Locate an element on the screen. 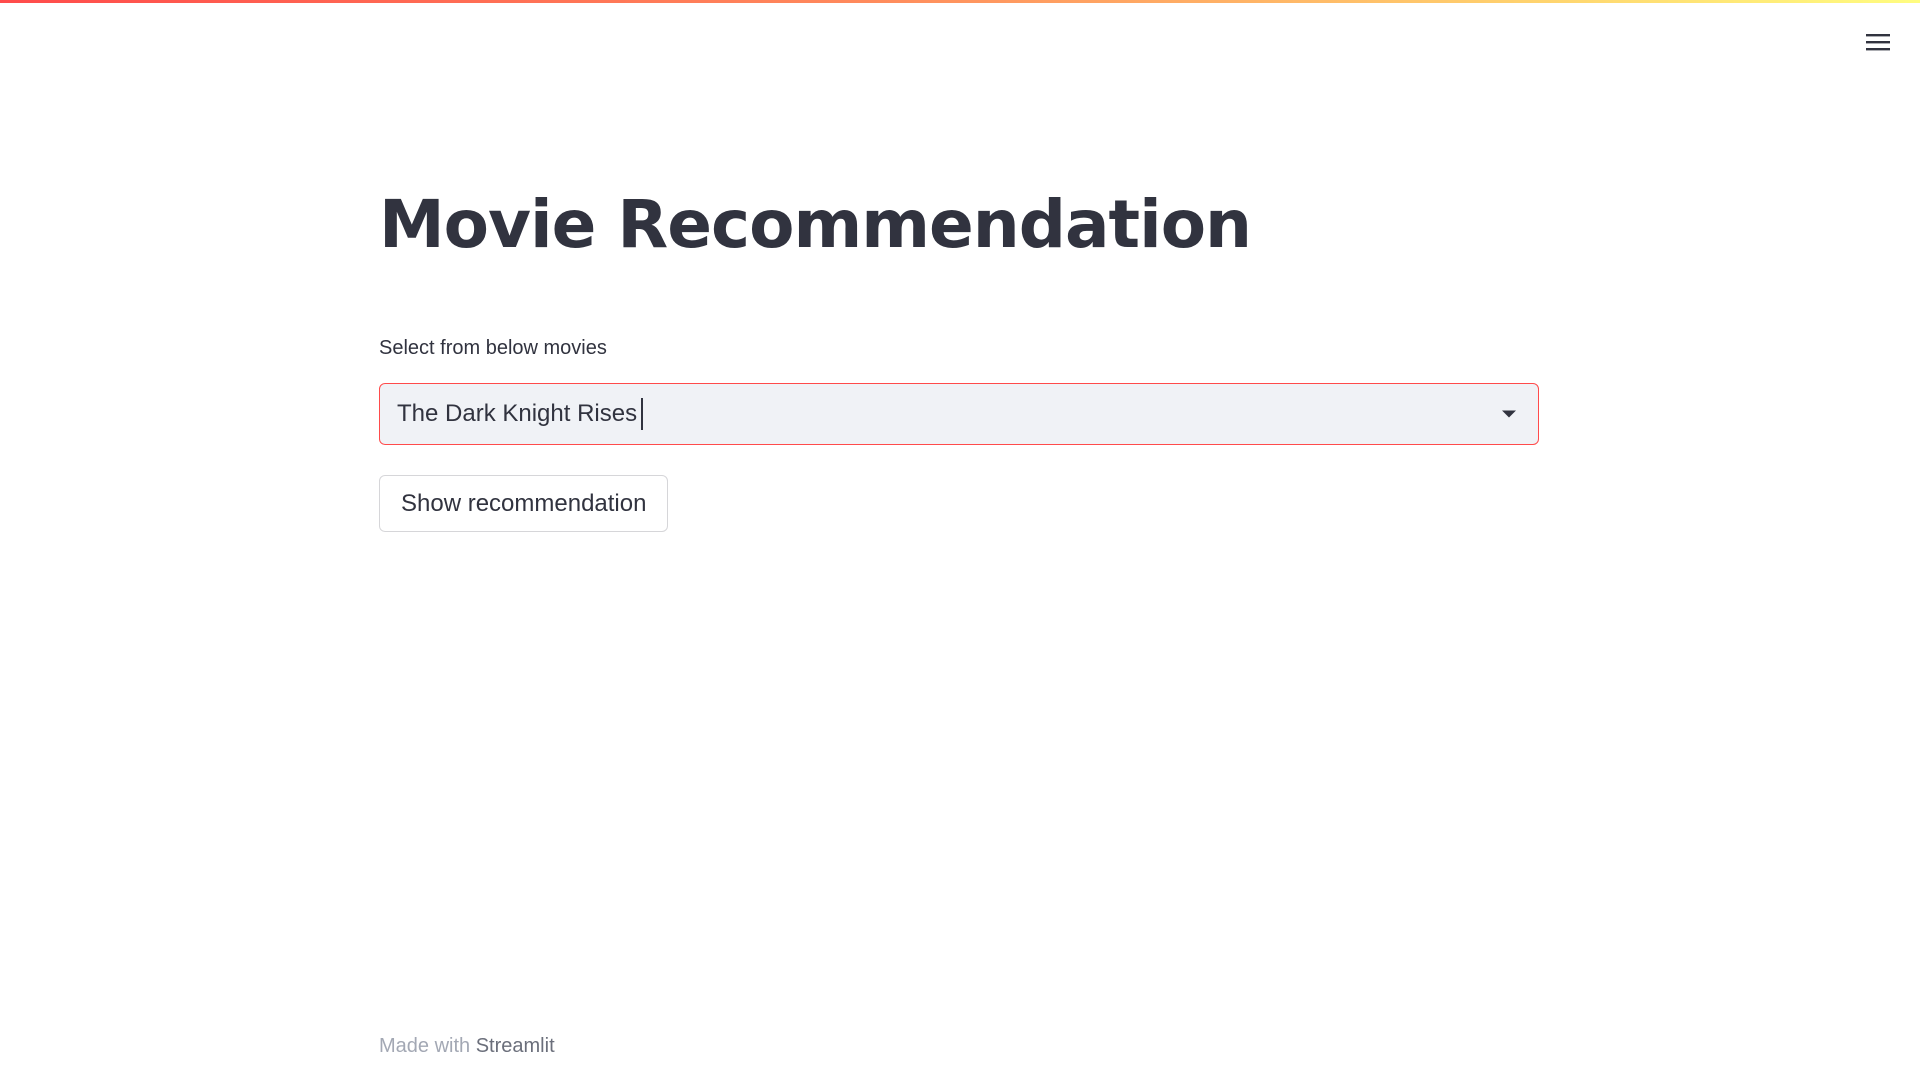 The height and width of the screenshot is (1080, 1920). page-title: Movie Recommendation is located at coordinates (815, 224).